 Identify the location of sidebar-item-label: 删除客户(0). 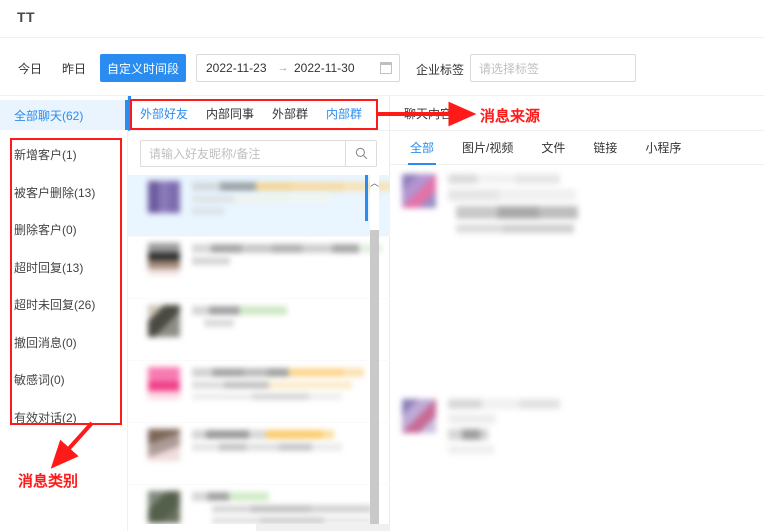
(45, 230).